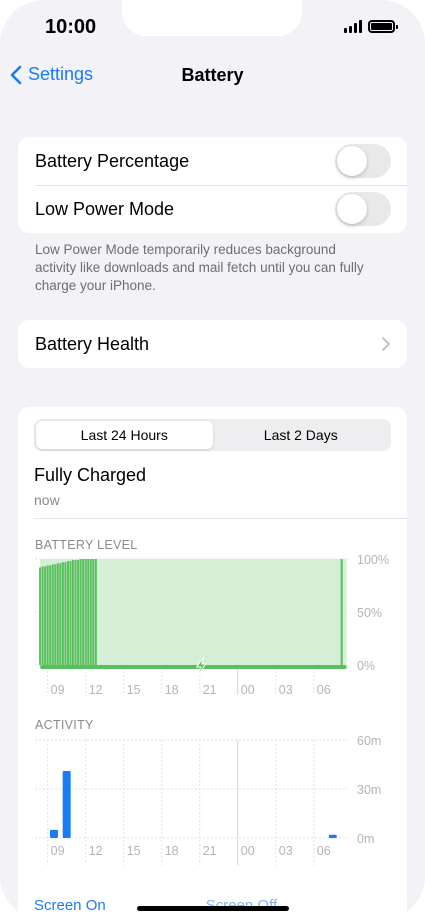 This screenshot has width=425, height=920. What do you see at coordinates (373, 560) in the screenshot?
I see `y-tick-label: 100%` at bounding box center [373, 560].